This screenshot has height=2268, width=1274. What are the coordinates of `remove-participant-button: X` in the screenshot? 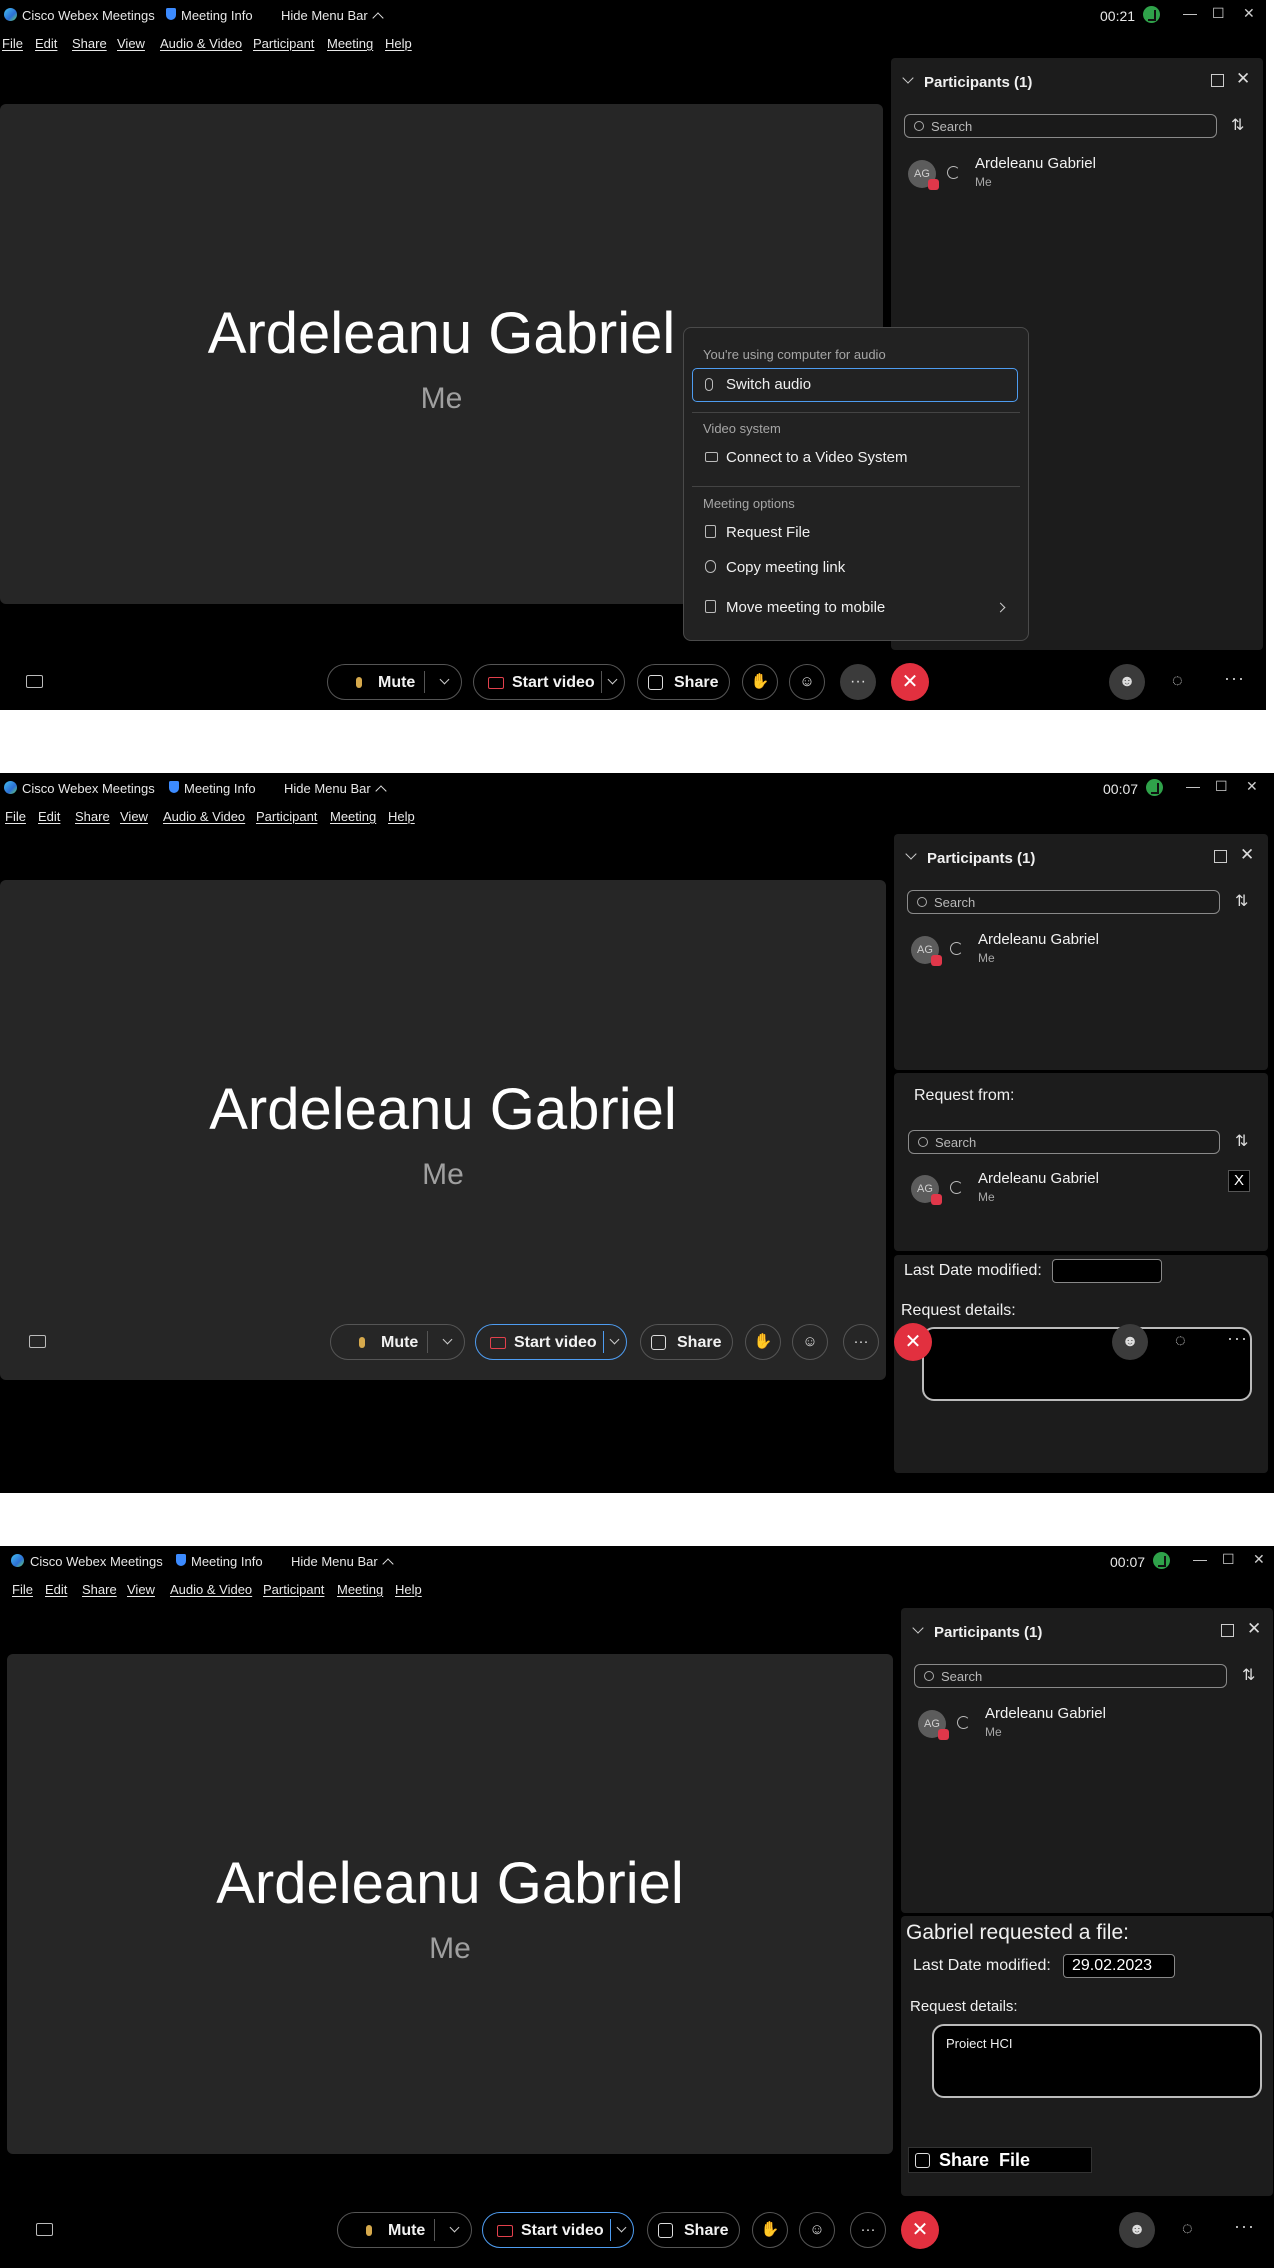 It's located at (1239, 1181).